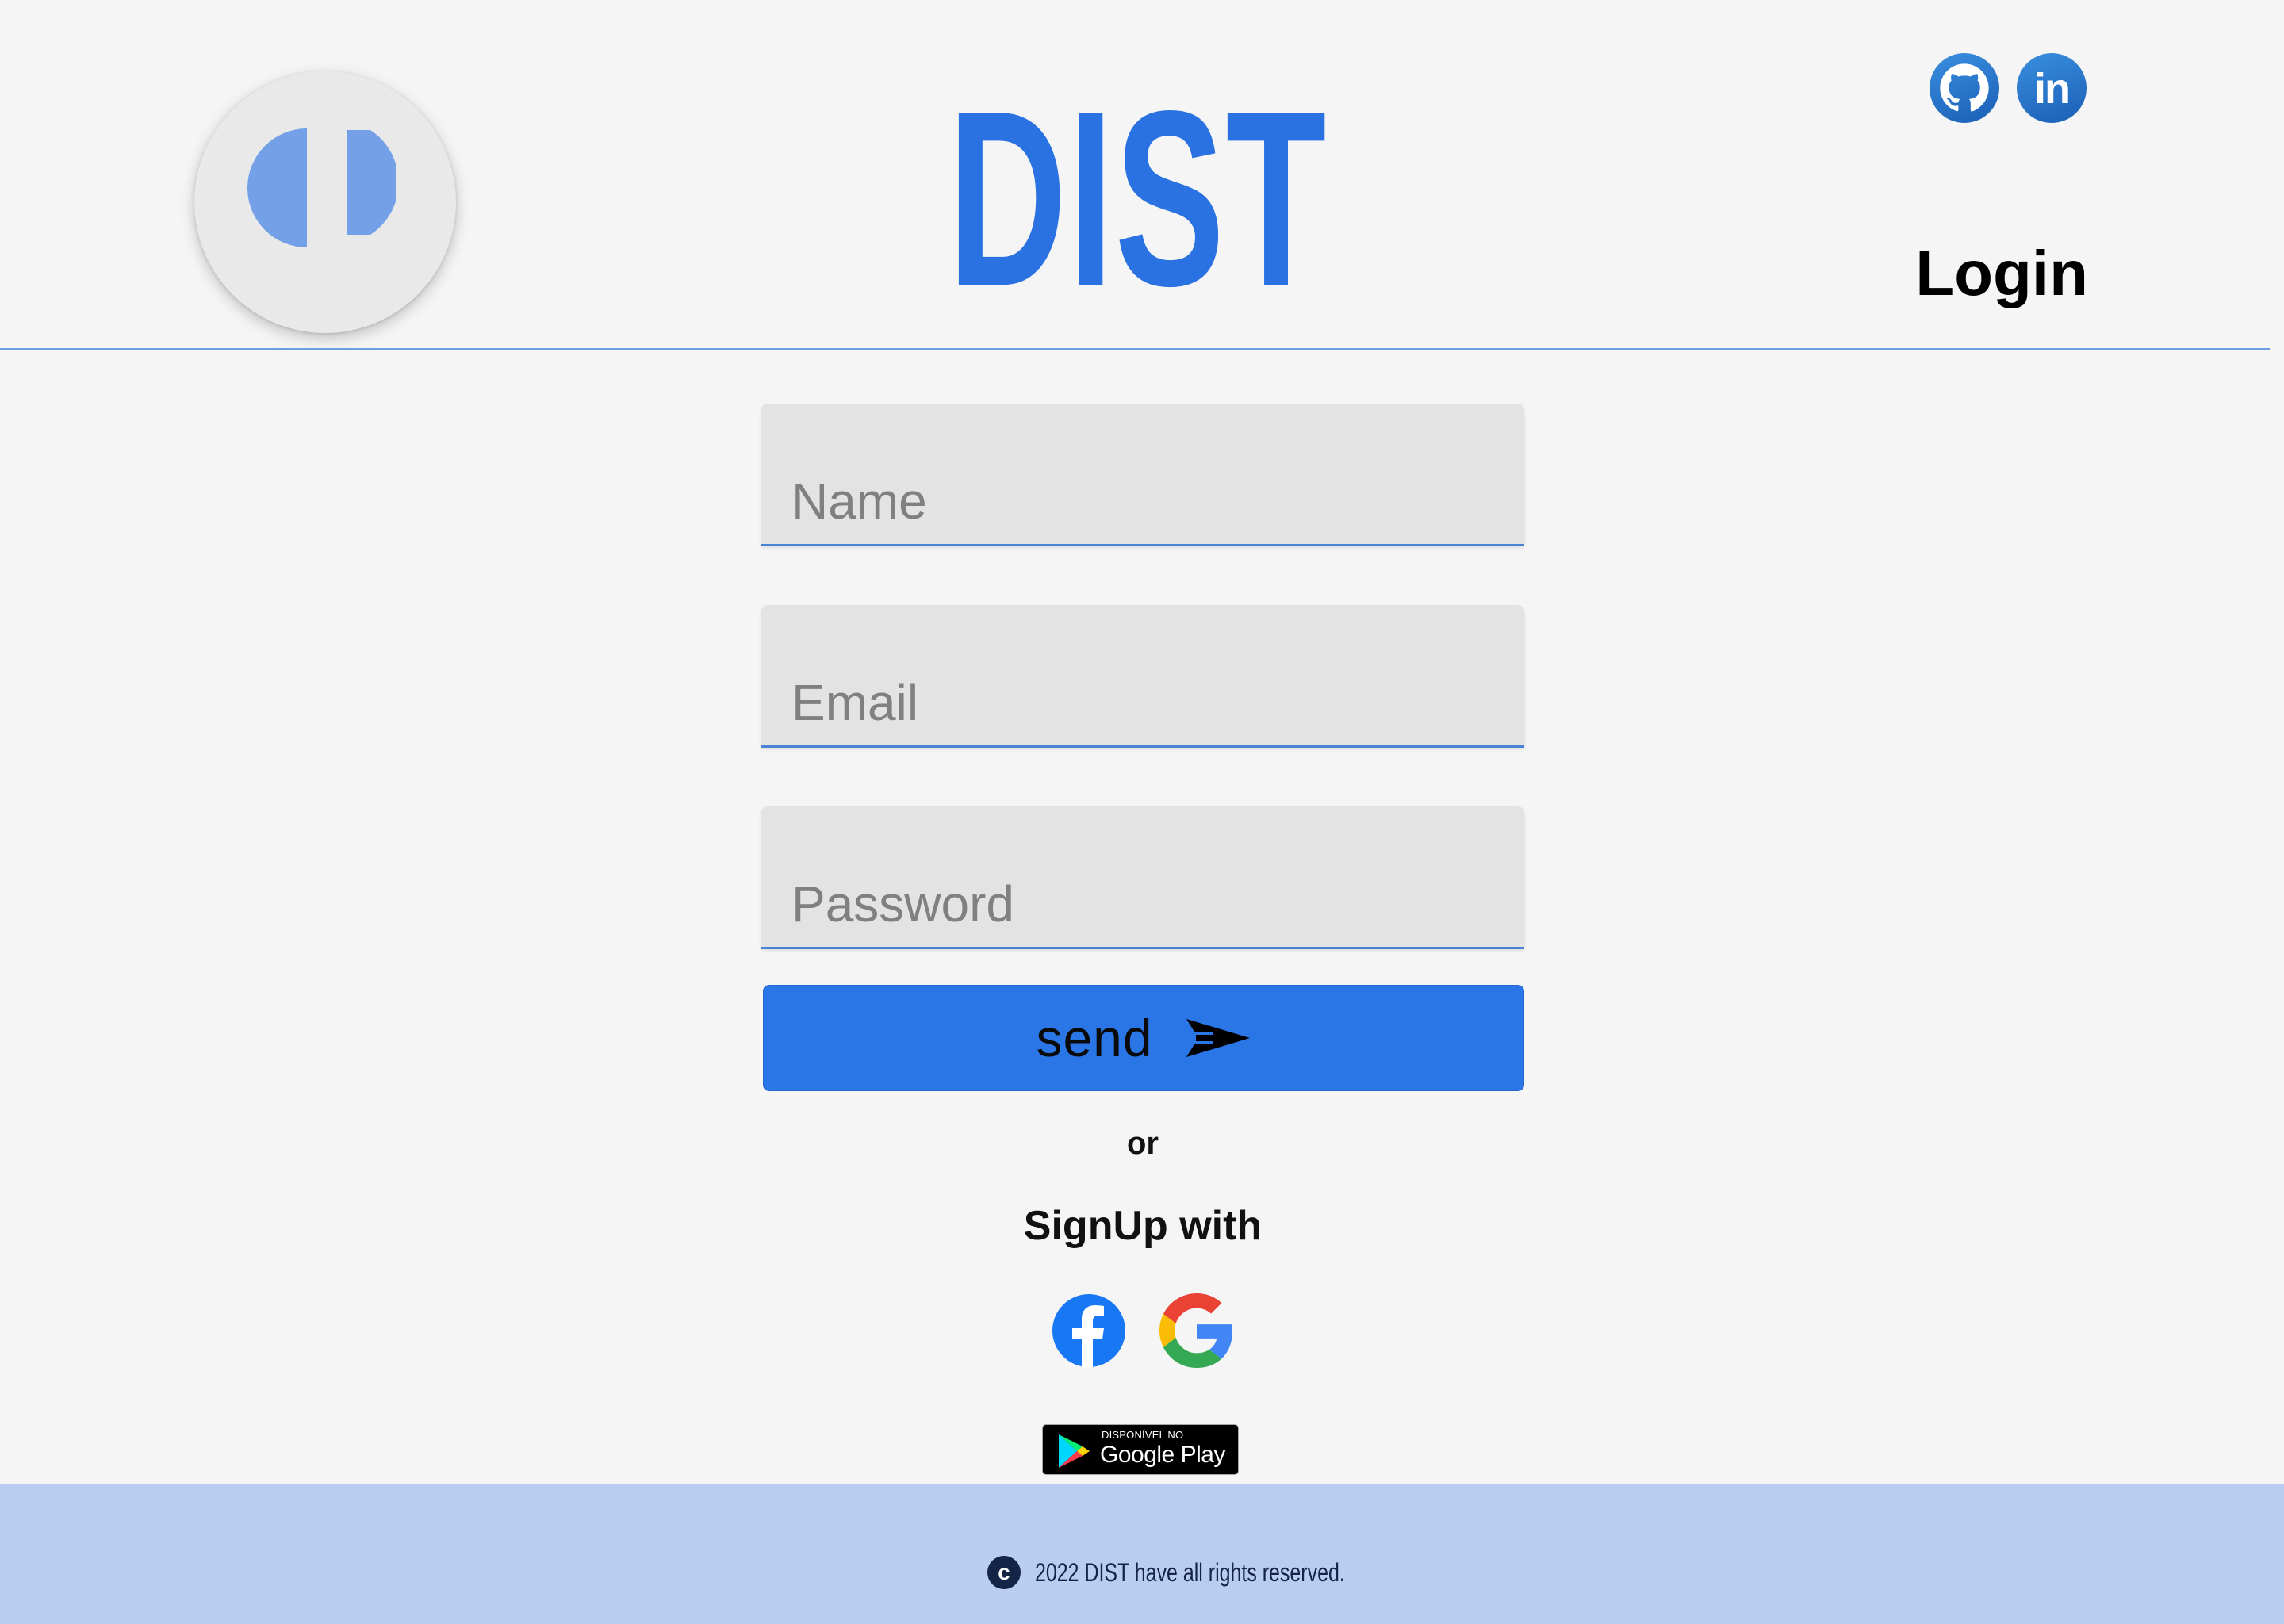  What do you see at coordinates (1140, 904) in the screenshot?
I see `password-field` at bounding box center [1140, 904].